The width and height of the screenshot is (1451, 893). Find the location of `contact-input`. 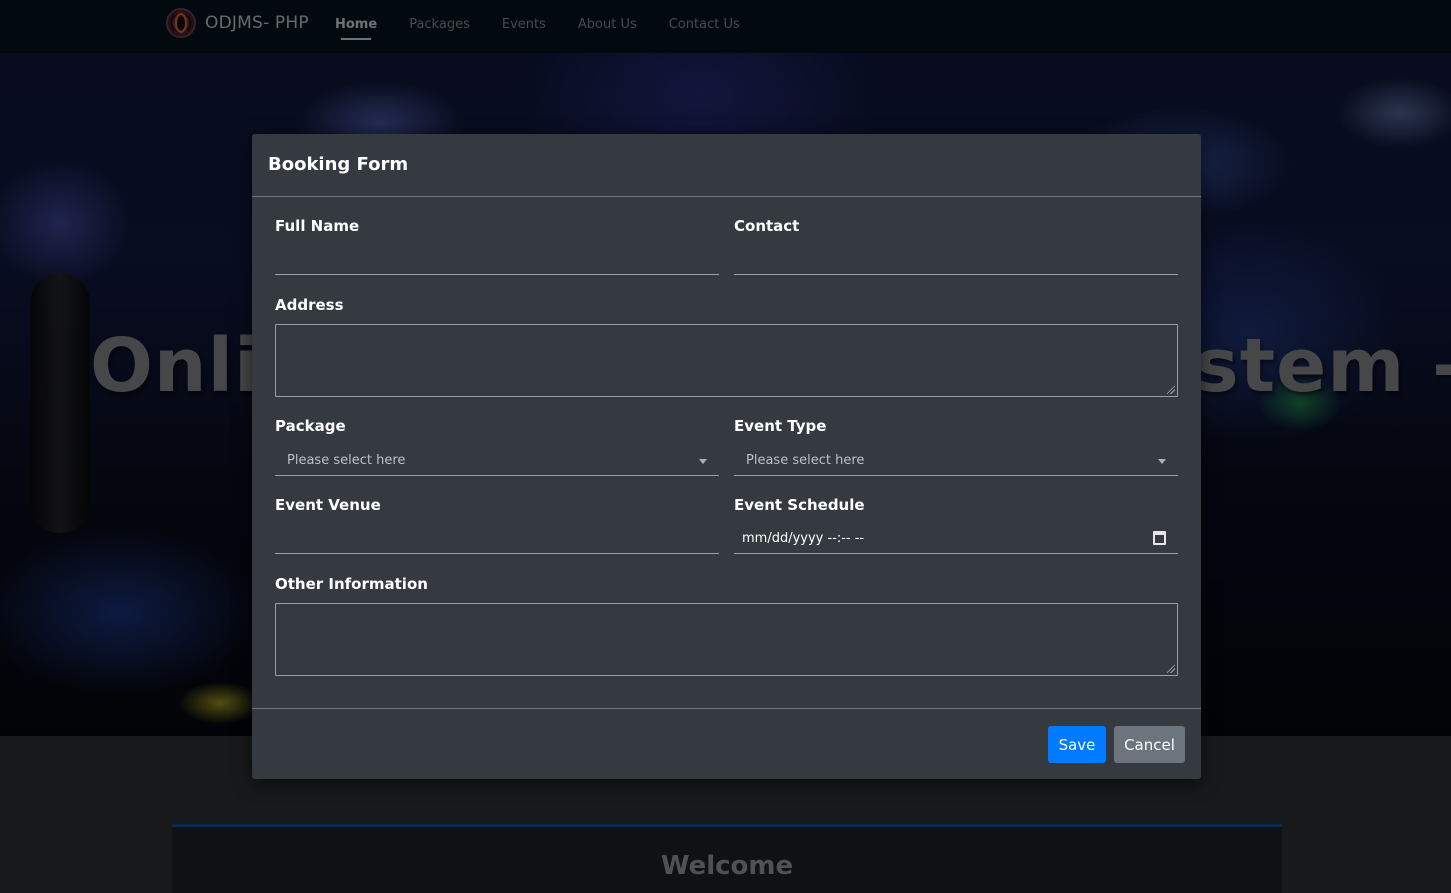

contact-input is located at coordinates (956, 260).